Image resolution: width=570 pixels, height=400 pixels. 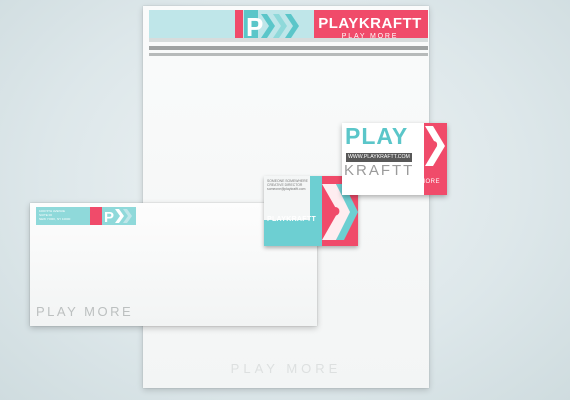 What do you see at coordinates (96, 216) in the screenshot?
I see `envelope-pink-stripe` at bounding box center [96, 216].